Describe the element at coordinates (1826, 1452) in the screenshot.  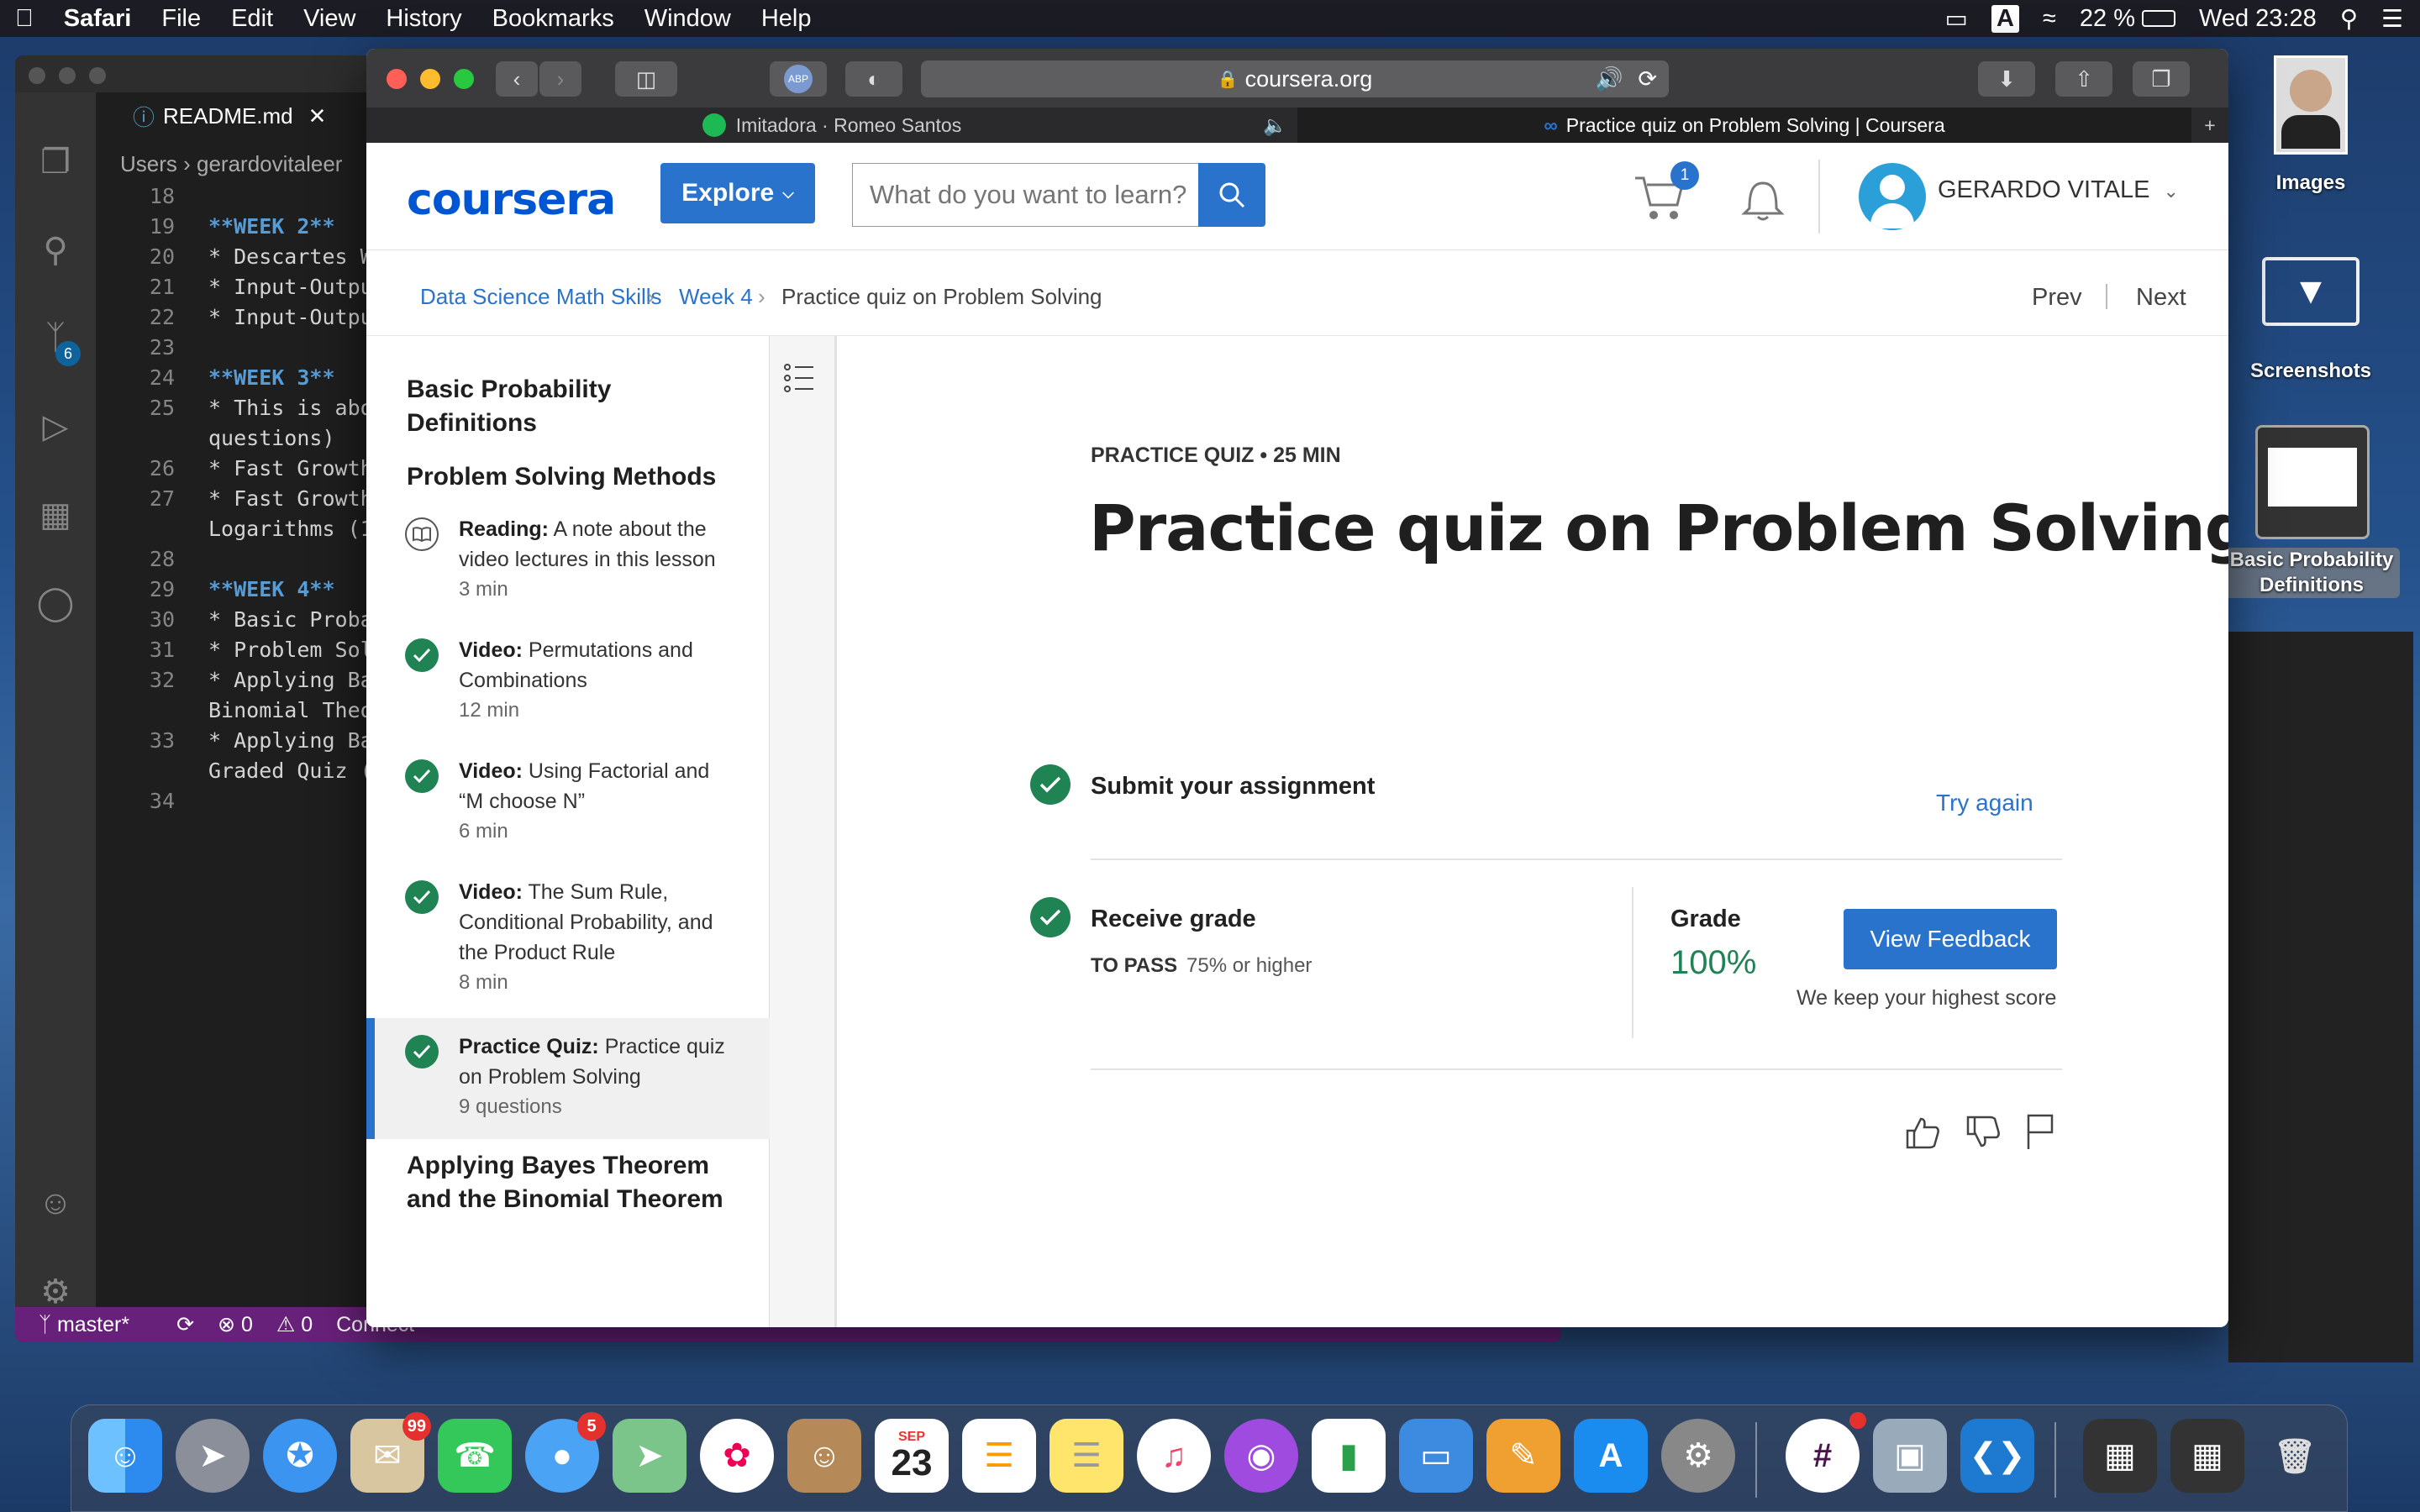
I see `slack-icon: #` at that location.